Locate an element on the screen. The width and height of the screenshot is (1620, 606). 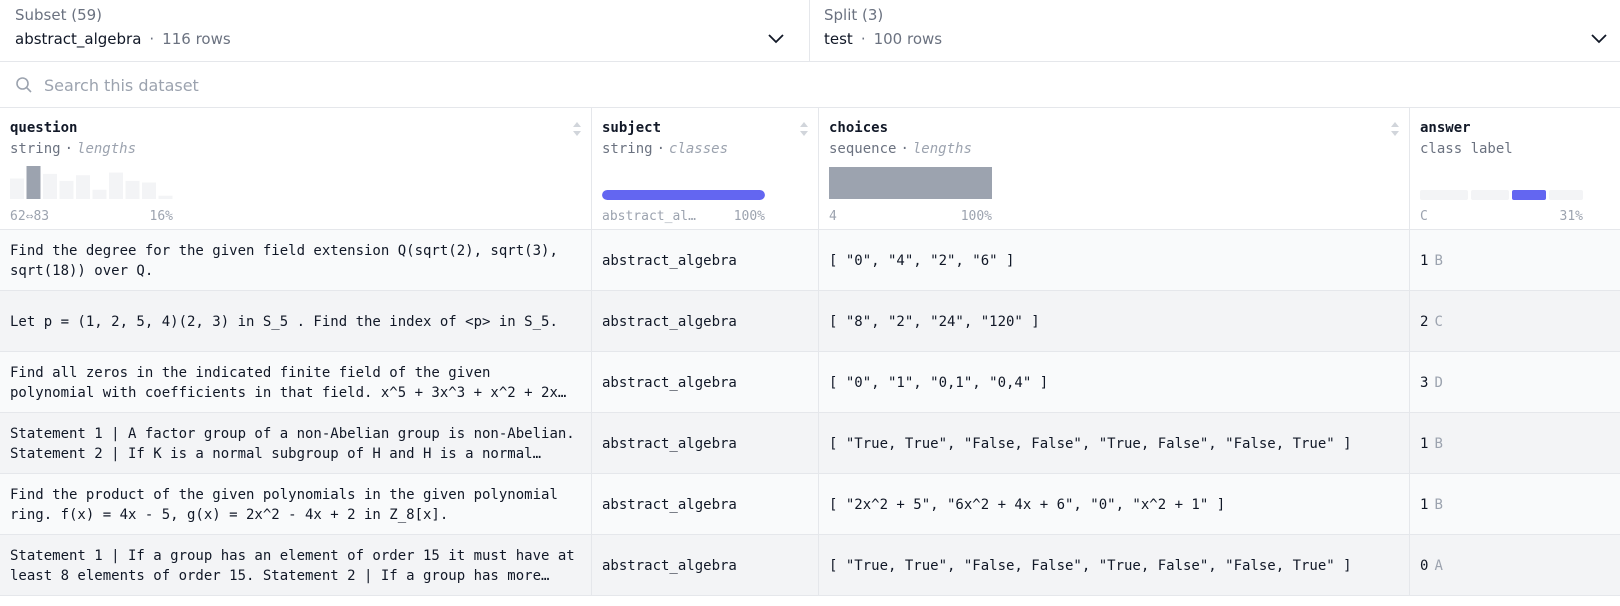
class-distribution is located at coordinates (1501, 195).